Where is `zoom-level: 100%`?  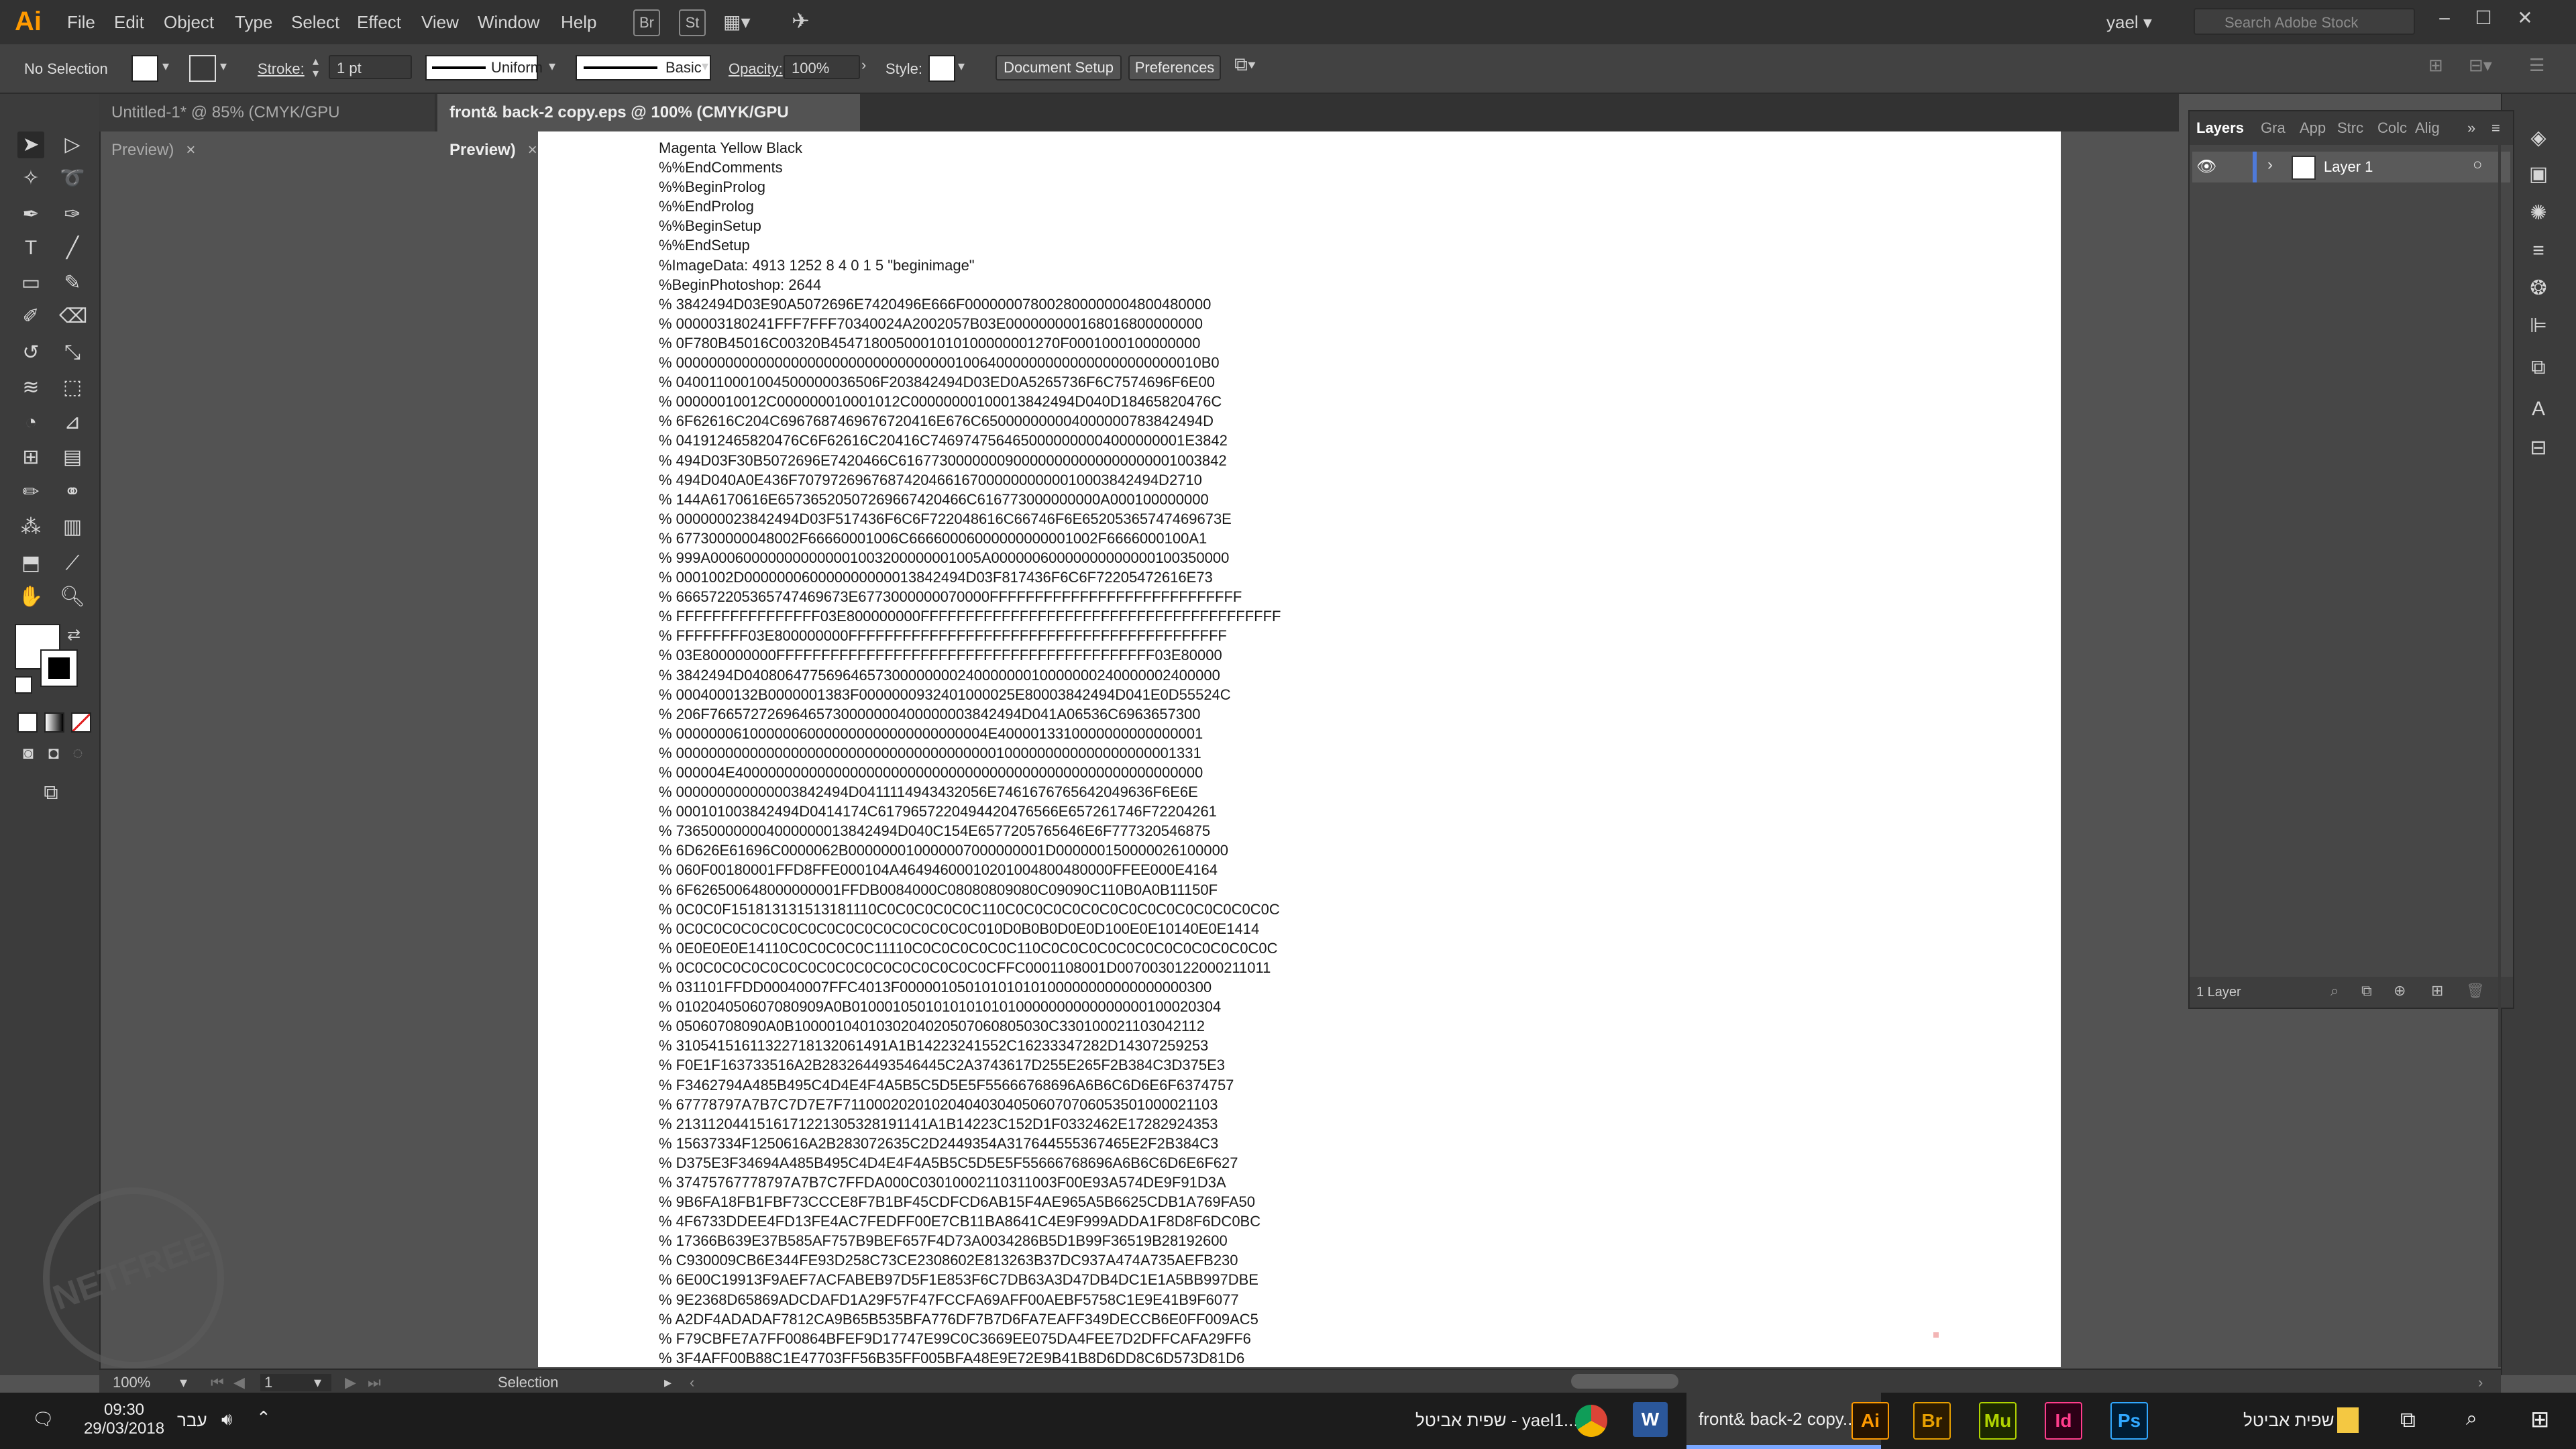 zoom-level: 100% is located at coordinates (131, 1382).